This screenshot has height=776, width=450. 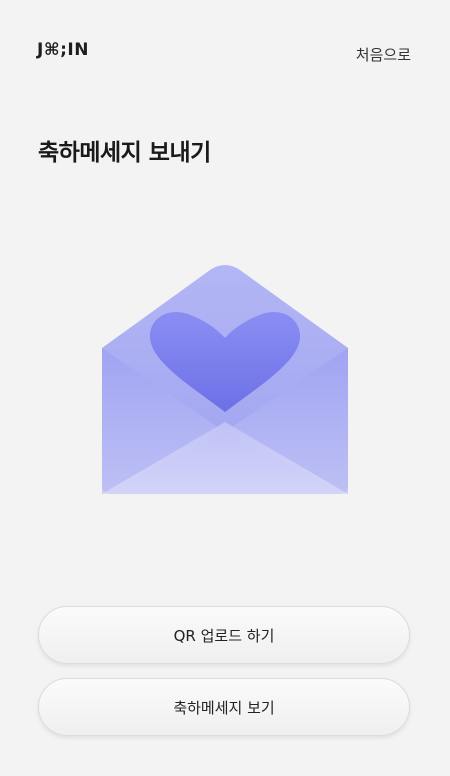 I want to click on view-messages-button: 축하메세지 보기, so click(x=224, y=707).